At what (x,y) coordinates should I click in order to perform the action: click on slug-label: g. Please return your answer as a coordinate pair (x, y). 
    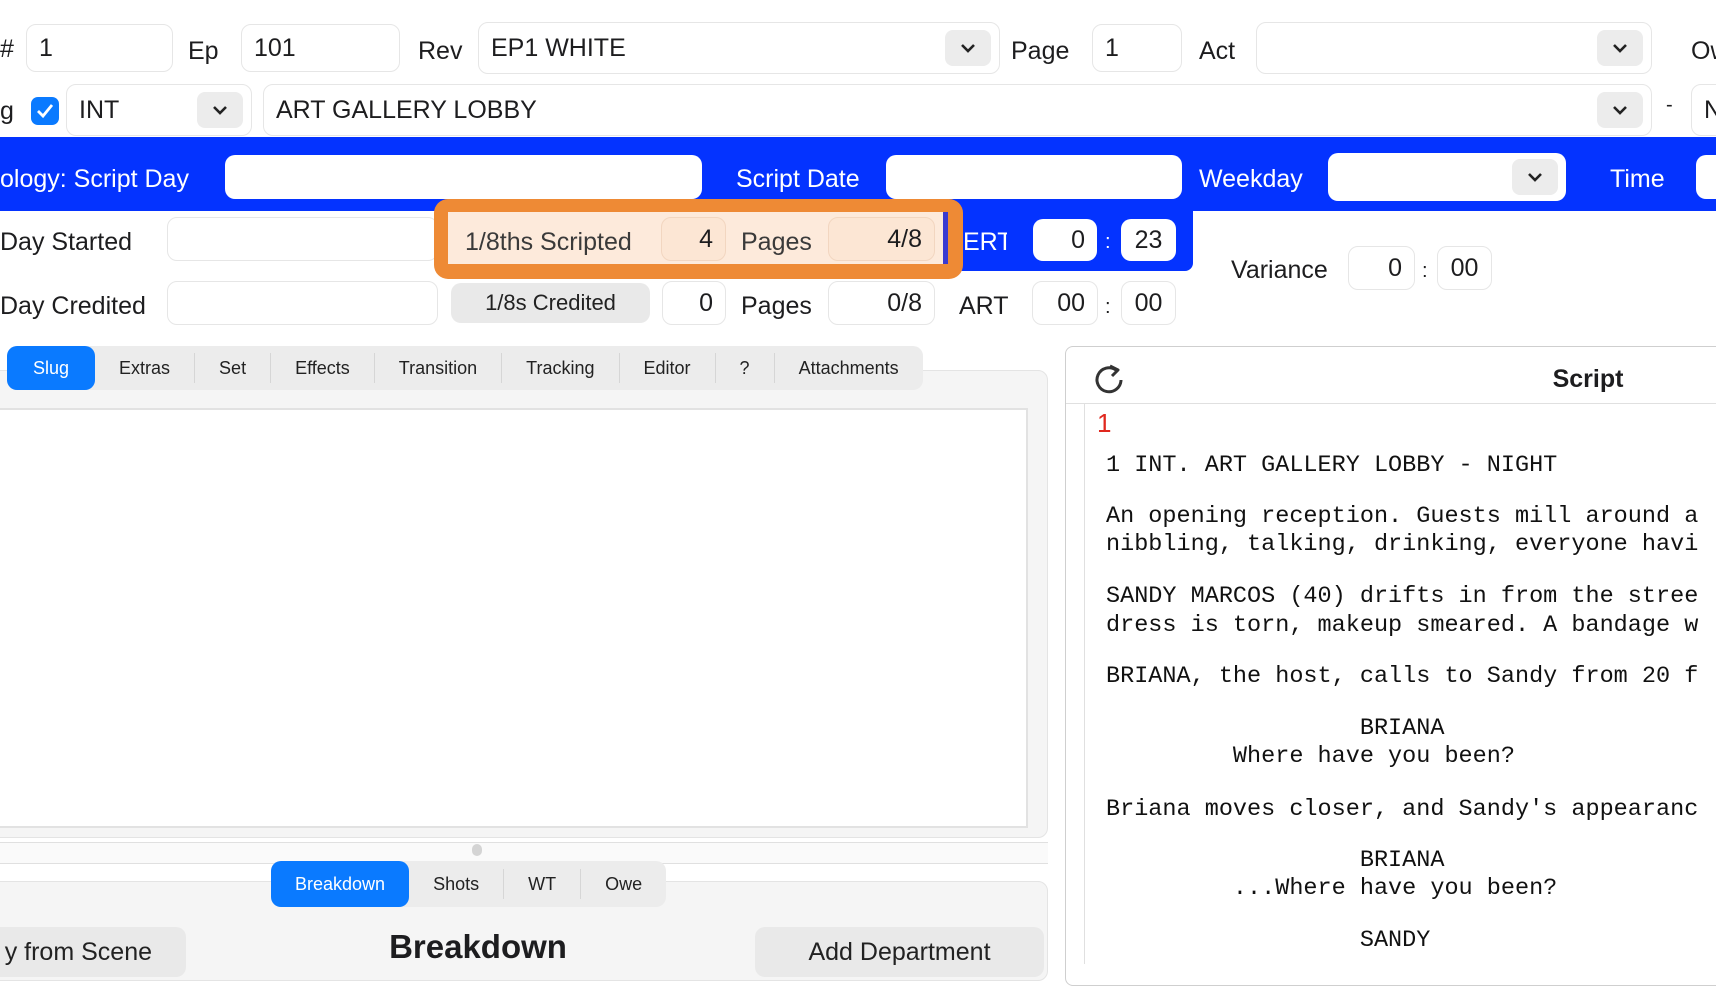
    Looking at the image, I should click on (7, 111).